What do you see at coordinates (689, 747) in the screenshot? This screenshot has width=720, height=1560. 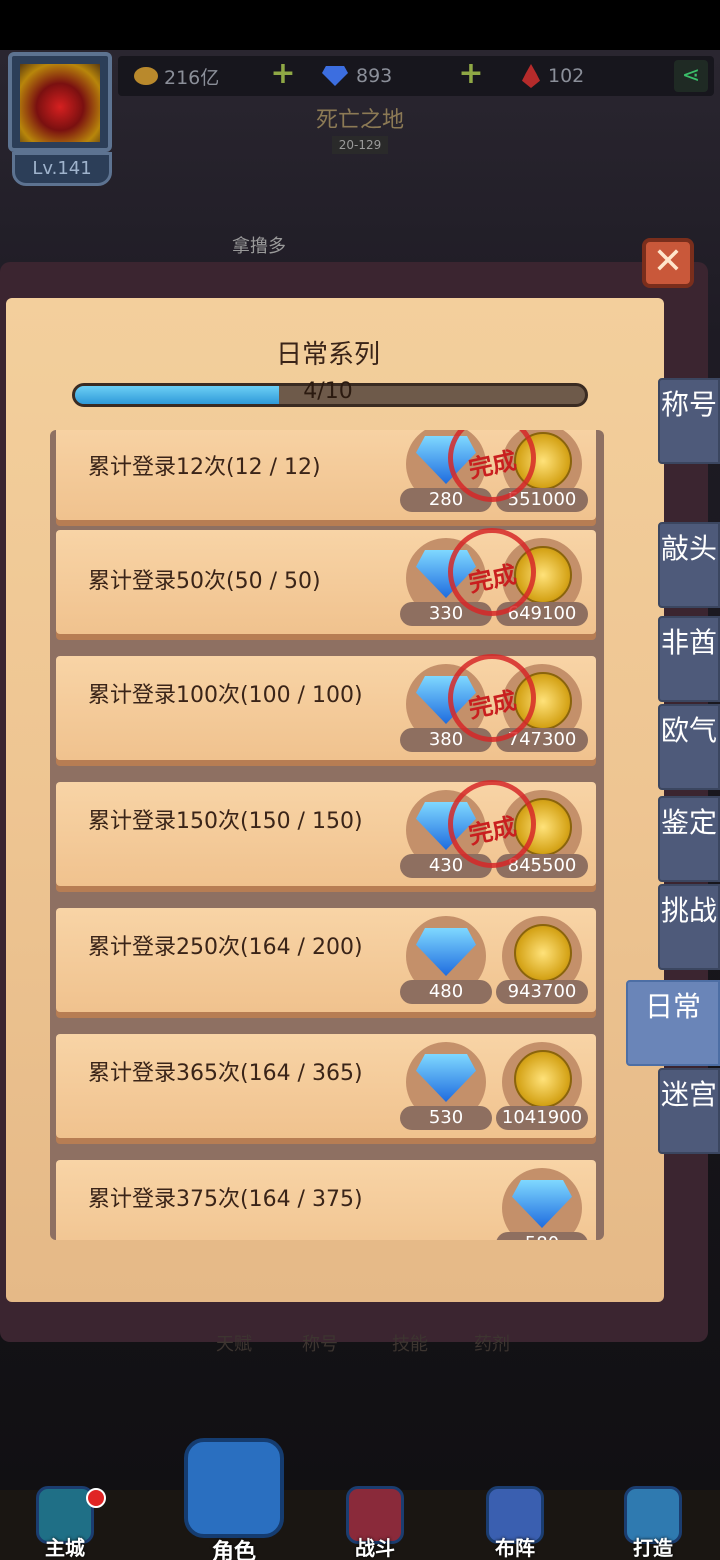 I see `side-tab-lucky: 欧气` at bounding box center [689, 747].